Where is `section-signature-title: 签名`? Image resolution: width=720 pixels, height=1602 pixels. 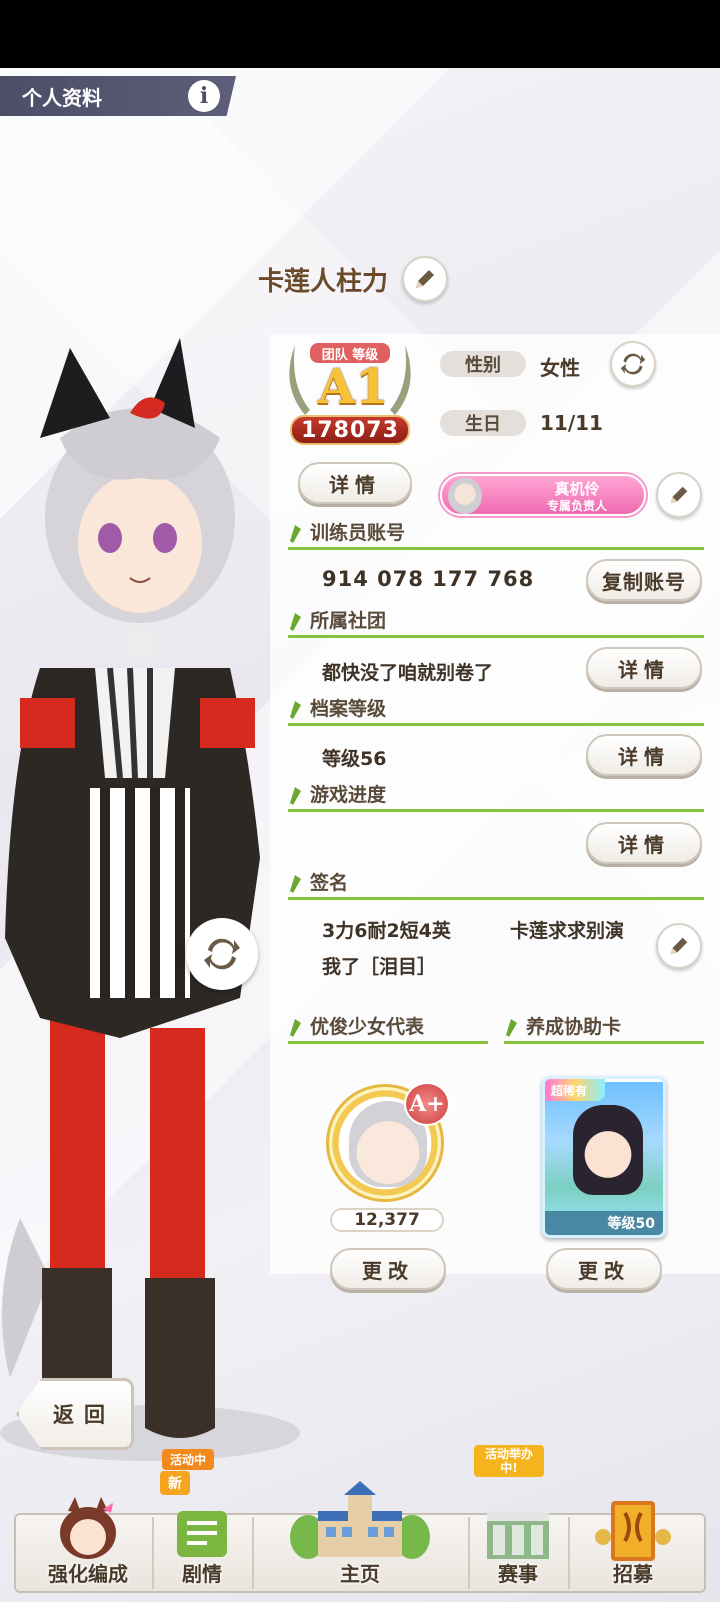 section-signature-title: 签名 is located at coordinates (329, 883).